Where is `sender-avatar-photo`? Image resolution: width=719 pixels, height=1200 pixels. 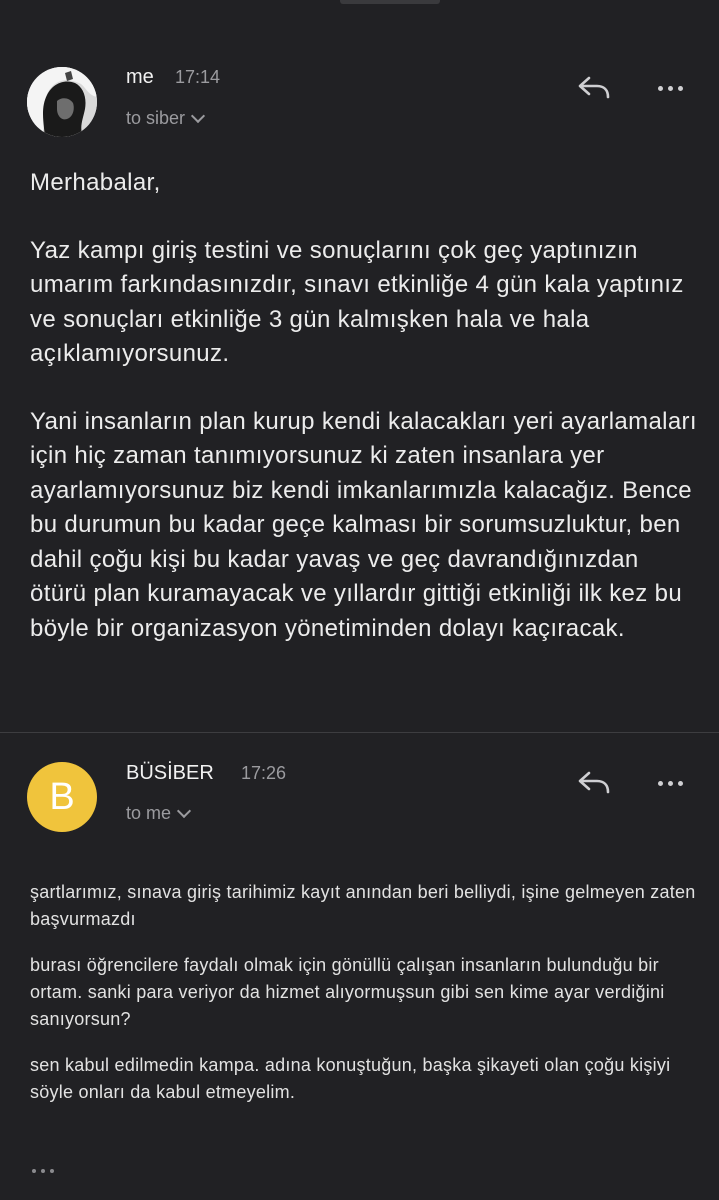
sender-avatar-photo is located at coordinates (62, 102).